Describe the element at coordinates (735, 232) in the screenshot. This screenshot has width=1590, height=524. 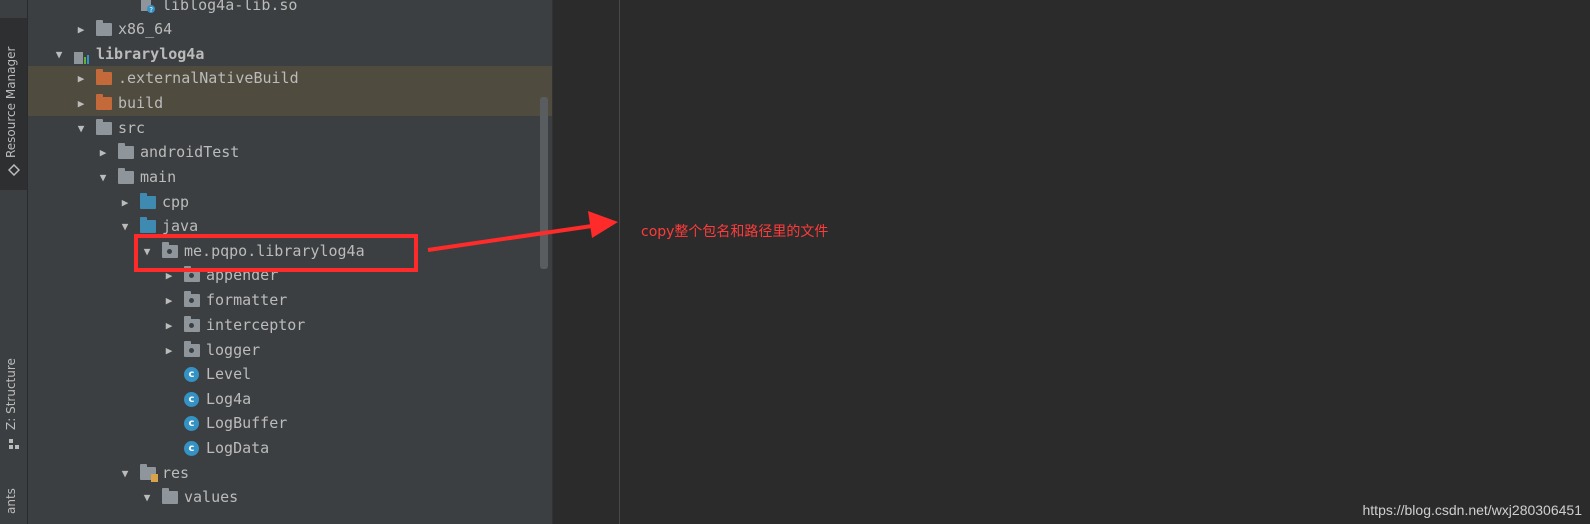
I see `annotation-text: copy整个包名和路径里的文件` at that location.